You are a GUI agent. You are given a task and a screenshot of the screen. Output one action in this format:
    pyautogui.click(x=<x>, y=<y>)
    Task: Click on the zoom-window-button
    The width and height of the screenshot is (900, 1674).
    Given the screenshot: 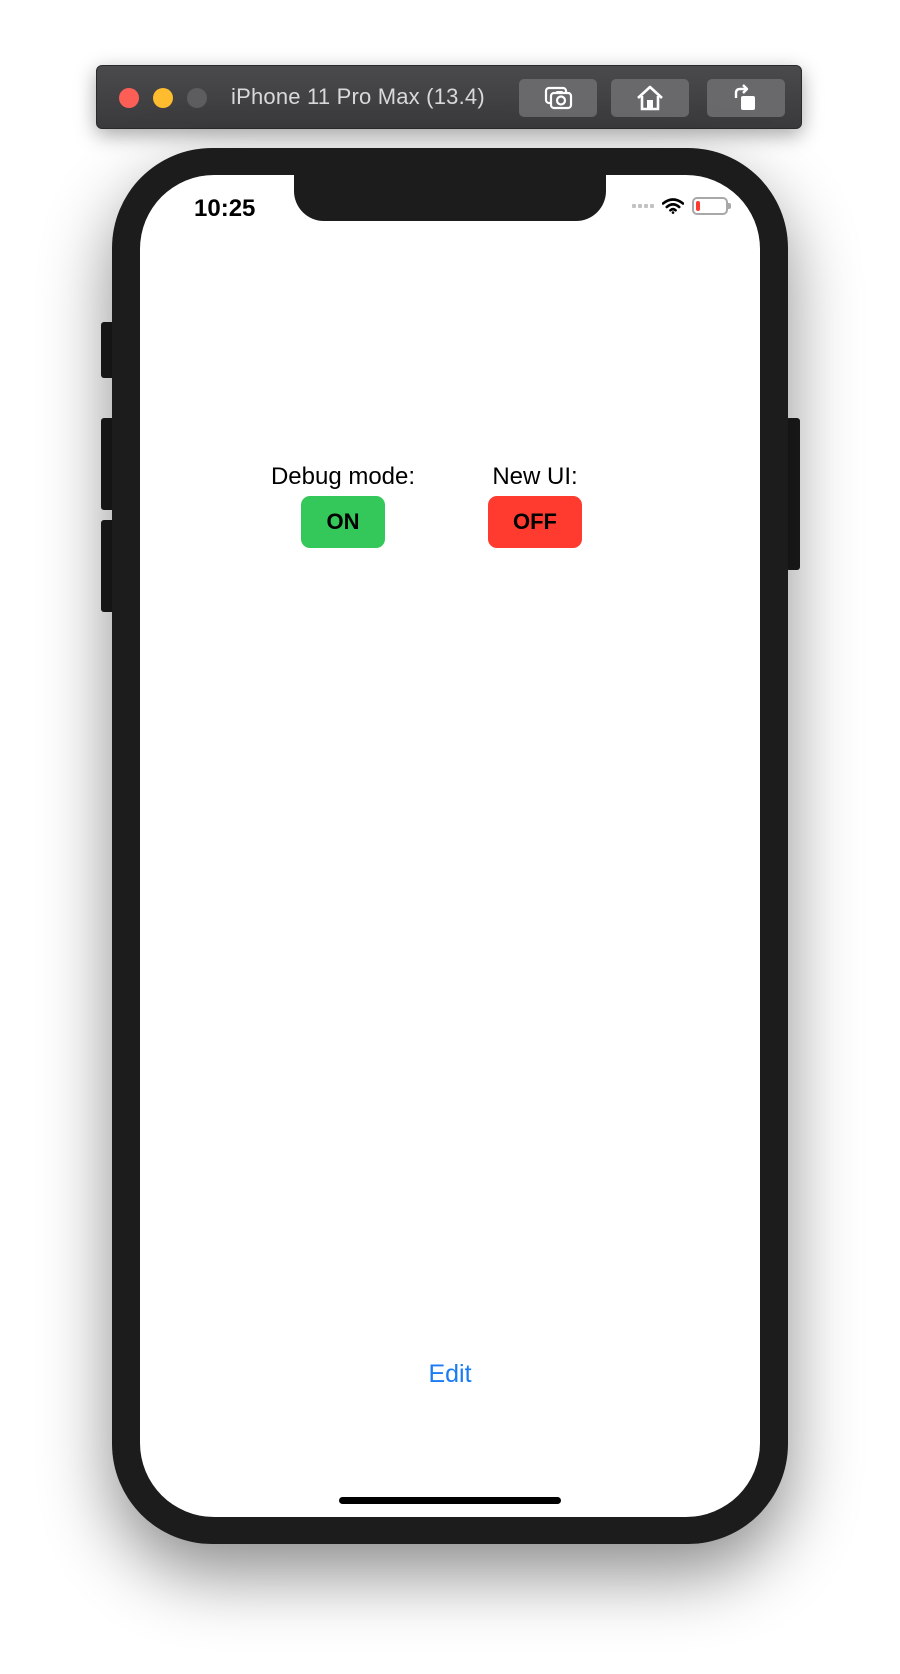 What is the action you would take?
    pyautogui.click(x=197, y=98)
    